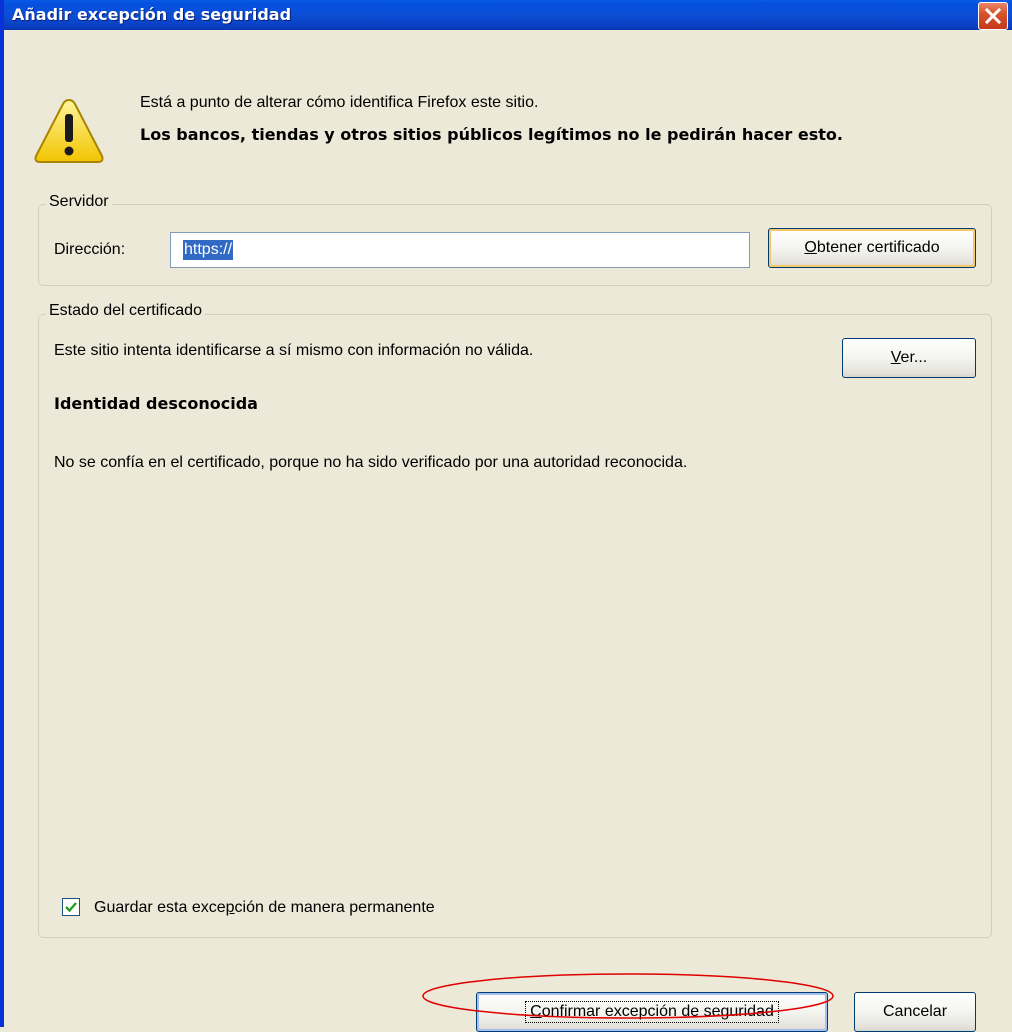  I want to click on address-label: Dirección:, so click(90, 249).